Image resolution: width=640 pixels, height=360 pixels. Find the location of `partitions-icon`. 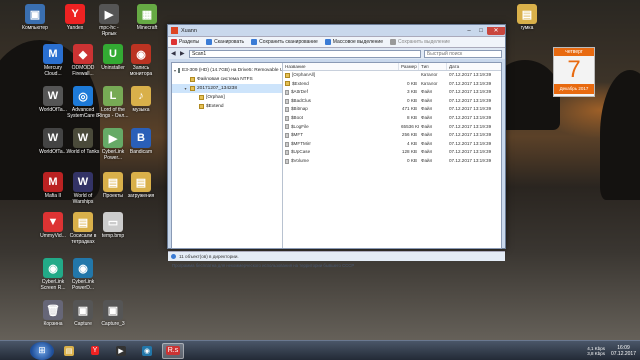

partitions-icon is located at coordinates (174, 42).